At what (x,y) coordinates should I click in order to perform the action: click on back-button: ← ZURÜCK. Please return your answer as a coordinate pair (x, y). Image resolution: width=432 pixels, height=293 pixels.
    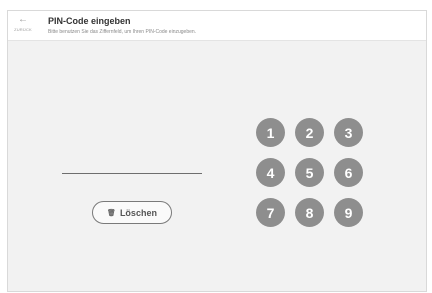
    Looking at the image, I should click on (23, 23).